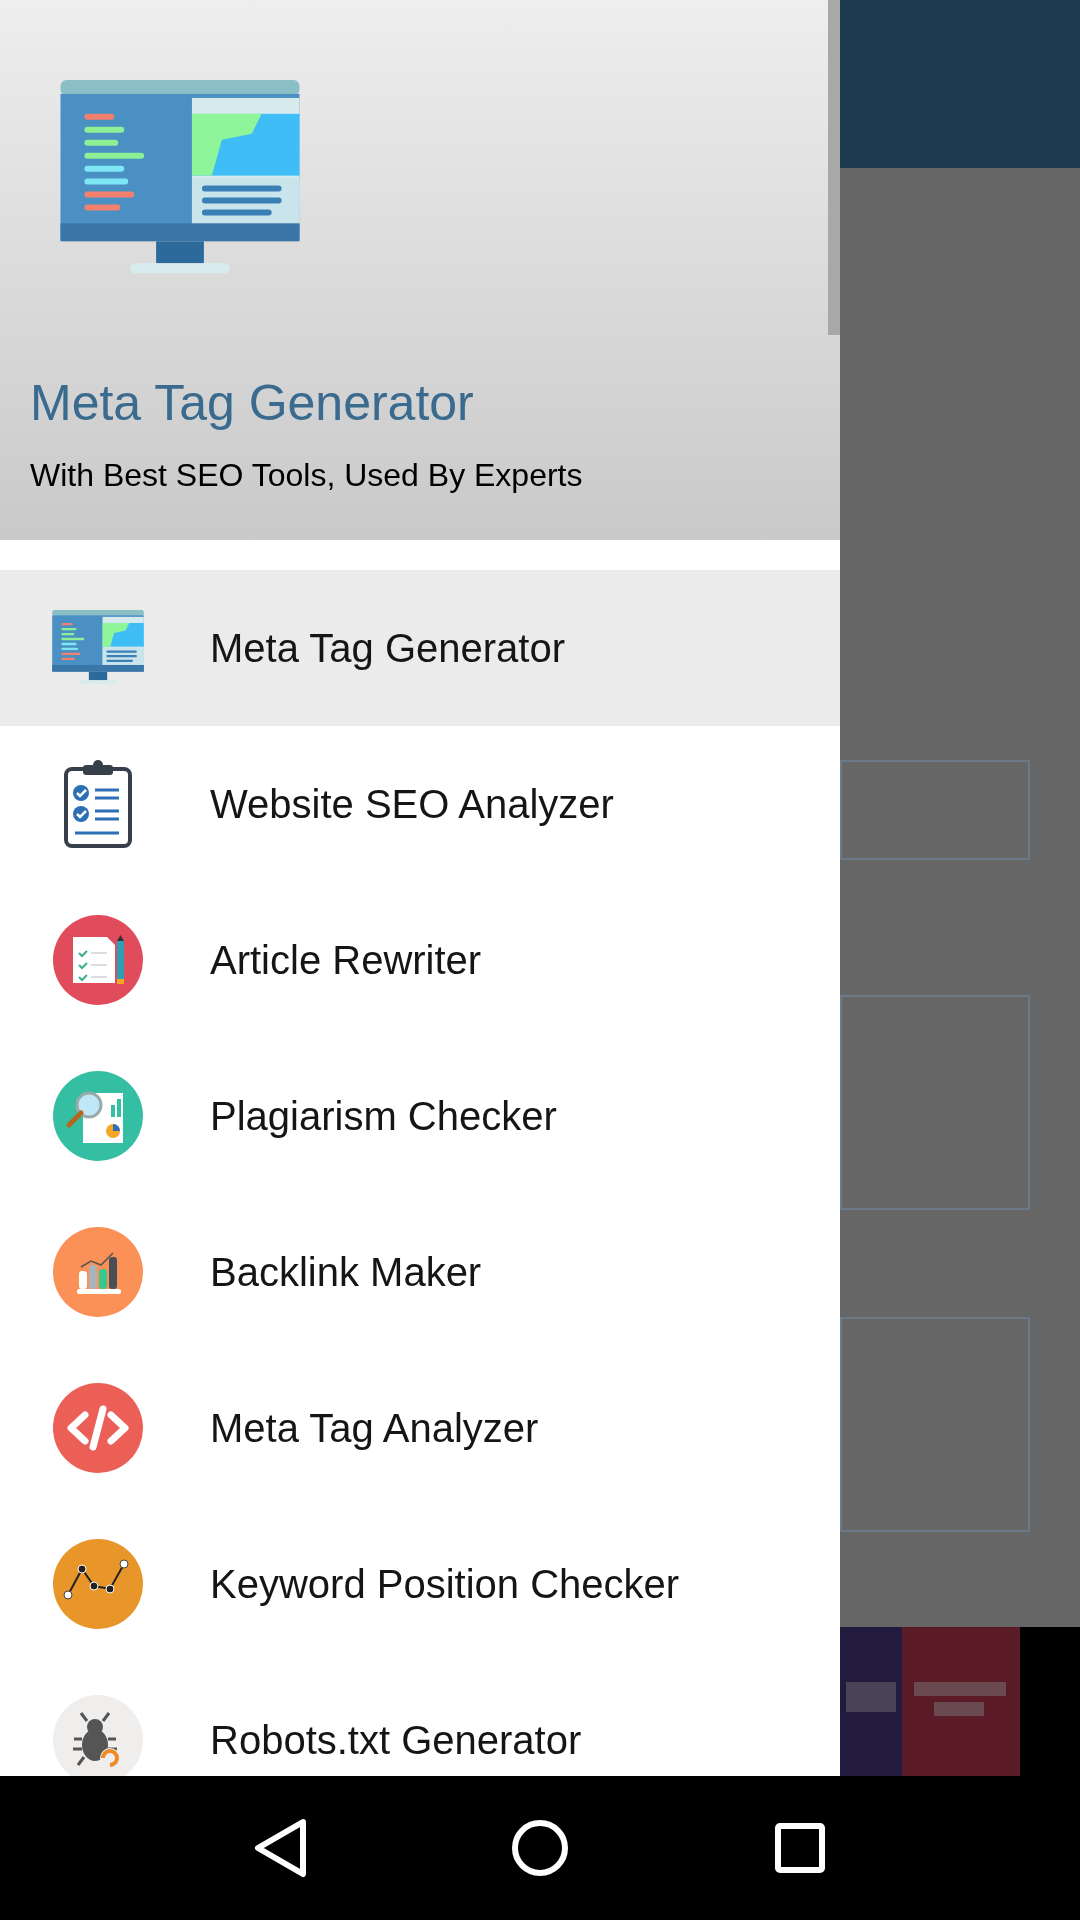 This screenshot has width=1080, height=1920. What do you see at coordinates (98, 1428) in the screenshot?
I see `code-icon` at bounding box center [98, 1428].